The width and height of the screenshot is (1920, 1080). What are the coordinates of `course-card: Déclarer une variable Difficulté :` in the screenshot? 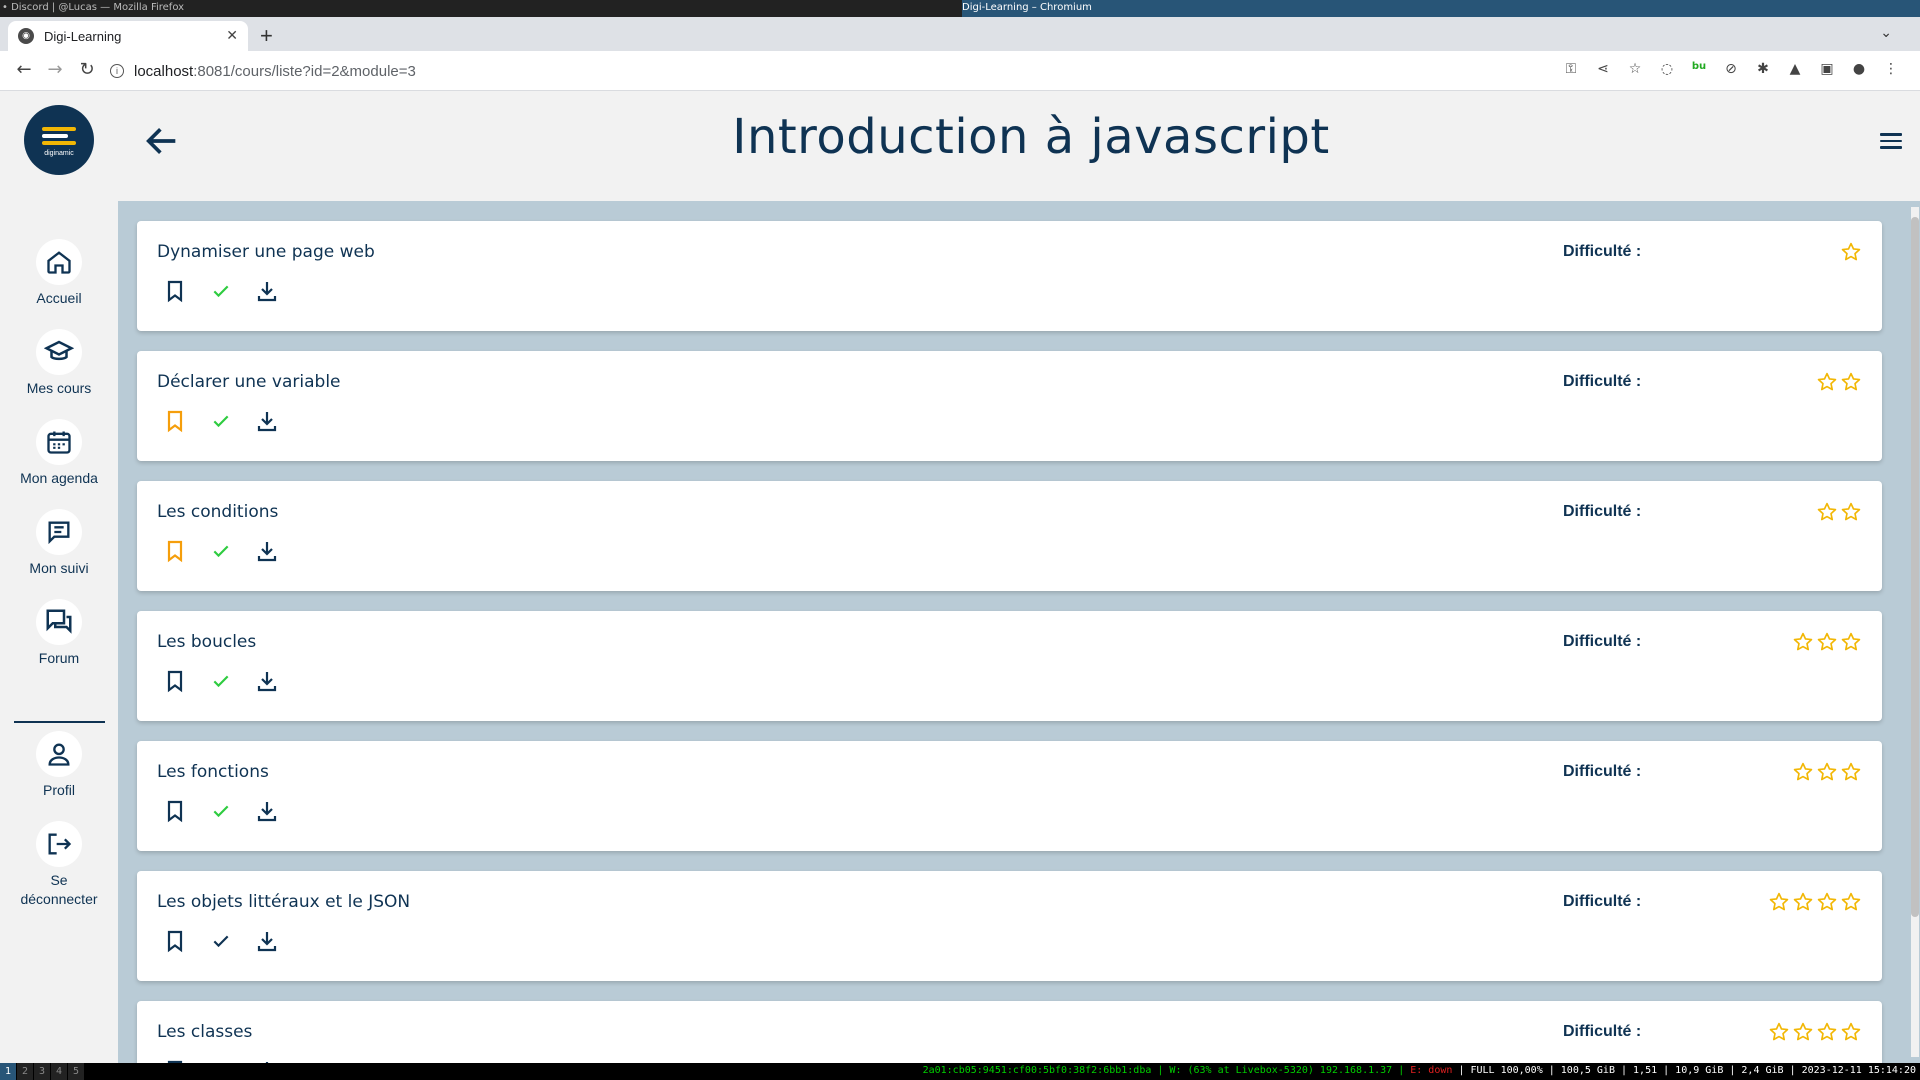 It's located at (1009, 406).